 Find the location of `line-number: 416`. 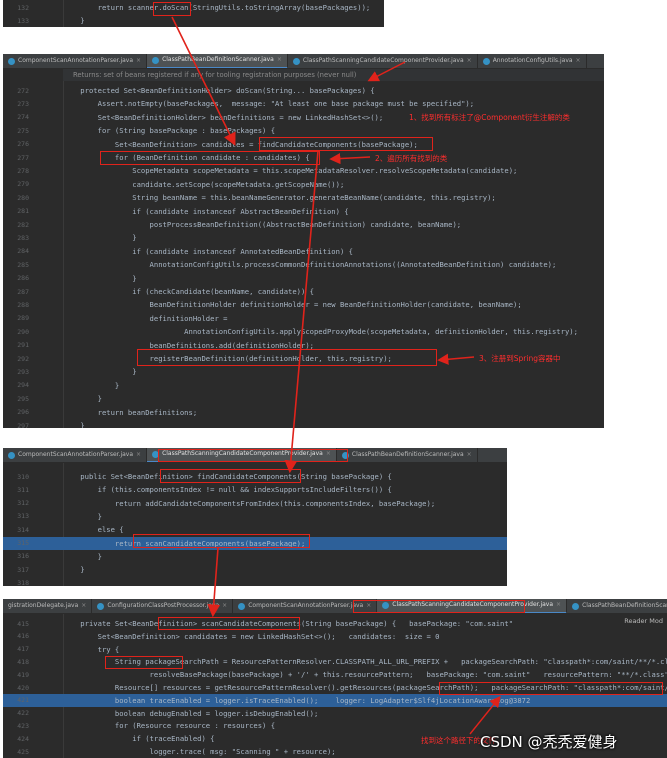

line-number: 416 is located at coordinates (23, 636).